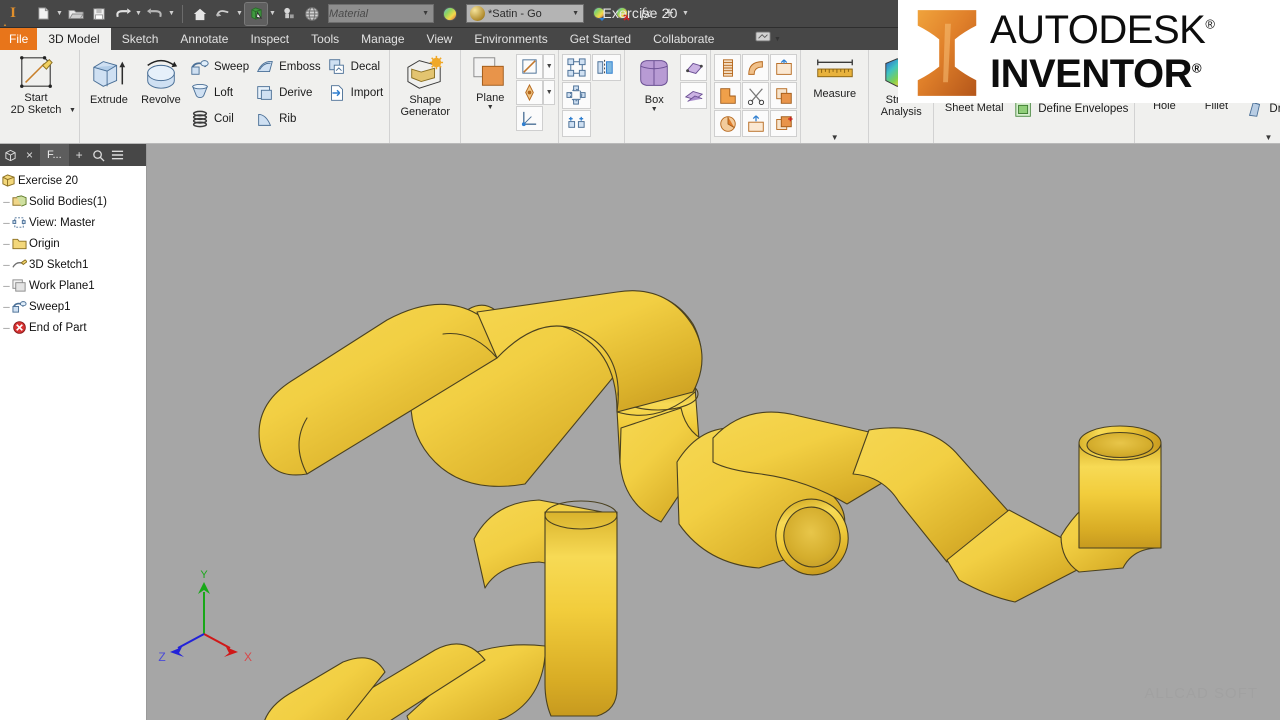 This screenshot has height=720, width=1280. Describe the element at coordinates (74, 39) in the screenshot. I see `tab-3d-model: 3D Model` at that location.